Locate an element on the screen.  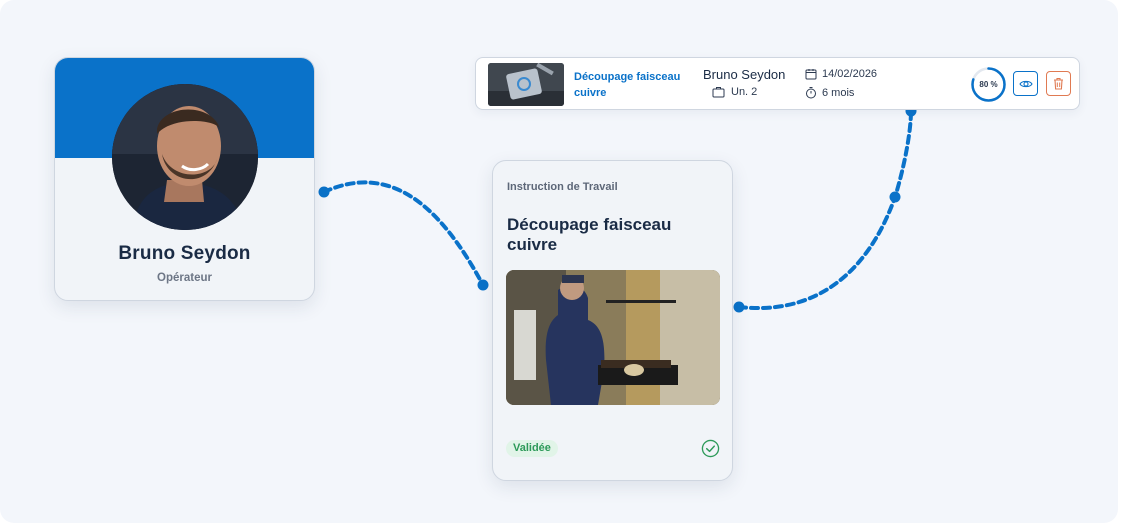
task-duration: 6 mois is located at coordinates (829, 92).